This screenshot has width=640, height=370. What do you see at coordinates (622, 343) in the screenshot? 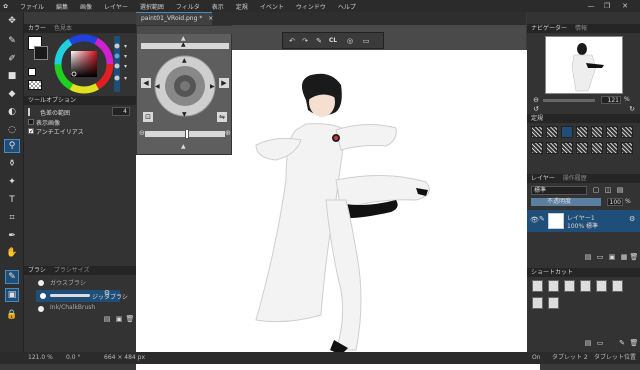
I see `shortcut-edit-icon: ✎` at bounding box center [622, 343].